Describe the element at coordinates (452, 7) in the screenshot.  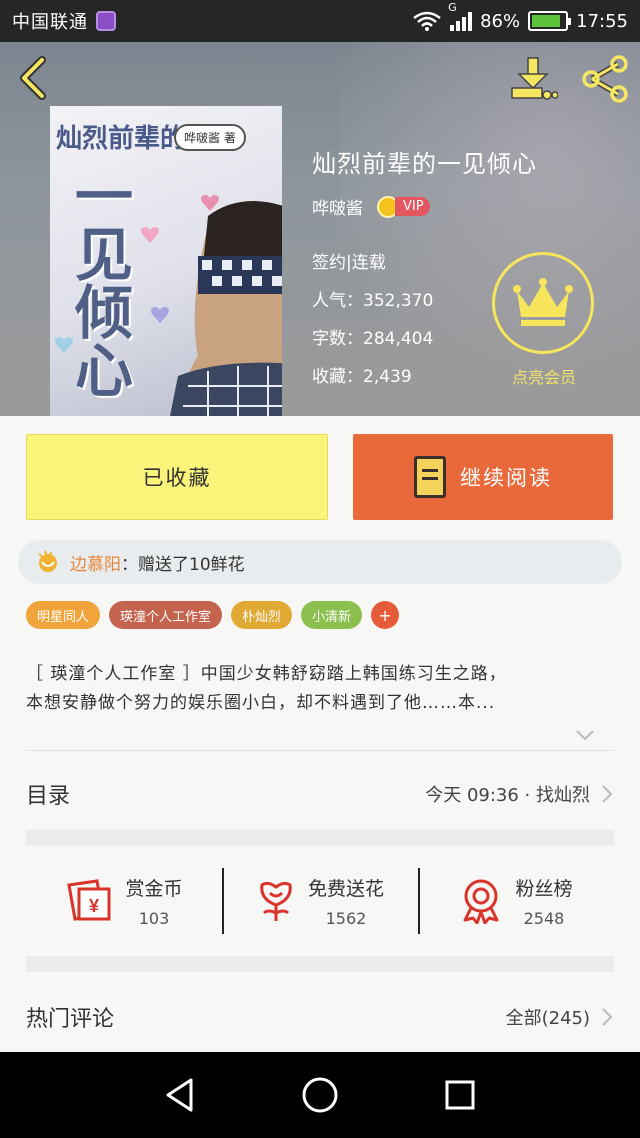
I see `network-type: G` at that location.